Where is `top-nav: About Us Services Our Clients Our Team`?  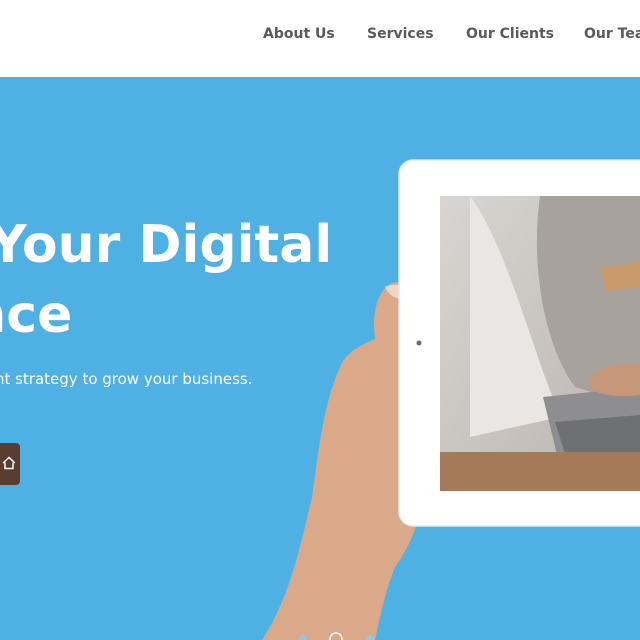
top-nav: About Us Services Our Clients Our Team is located at coordinates (320, 38).